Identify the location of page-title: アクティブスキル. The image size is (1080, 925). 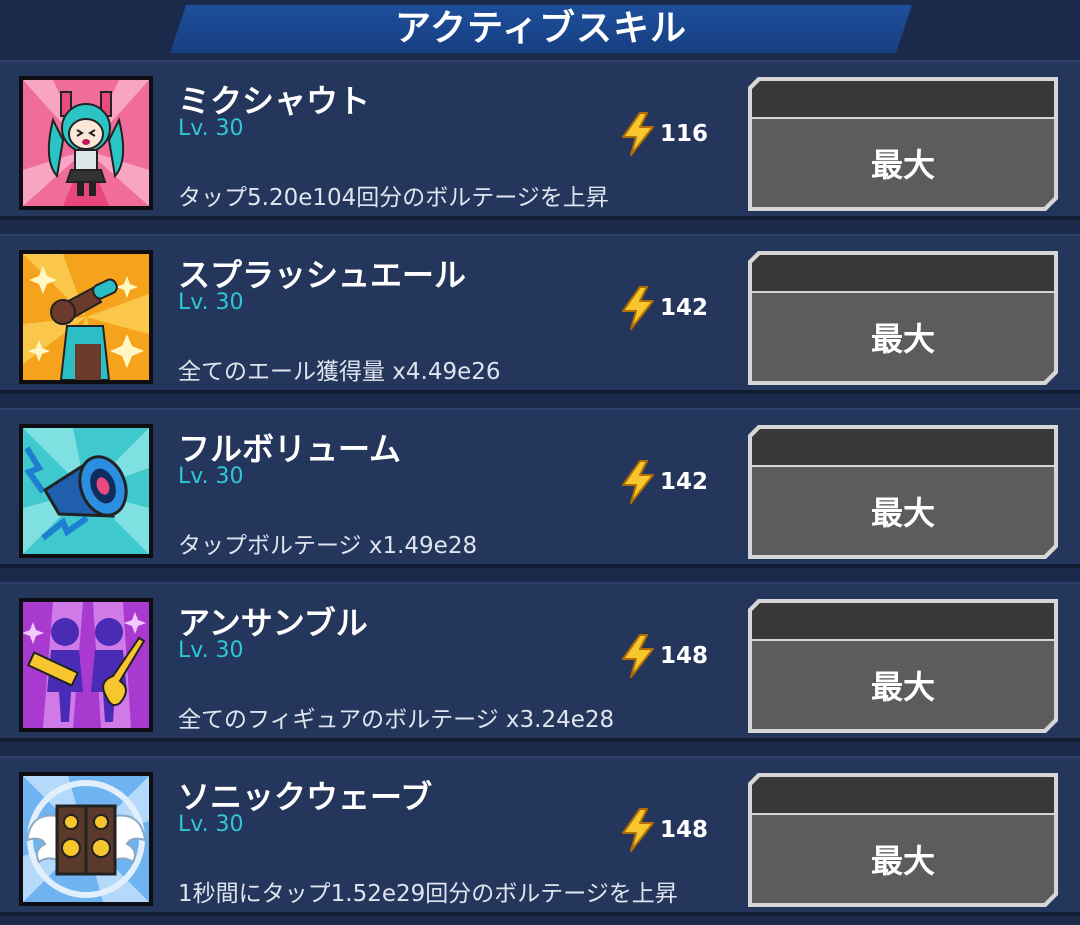
(541, 28).